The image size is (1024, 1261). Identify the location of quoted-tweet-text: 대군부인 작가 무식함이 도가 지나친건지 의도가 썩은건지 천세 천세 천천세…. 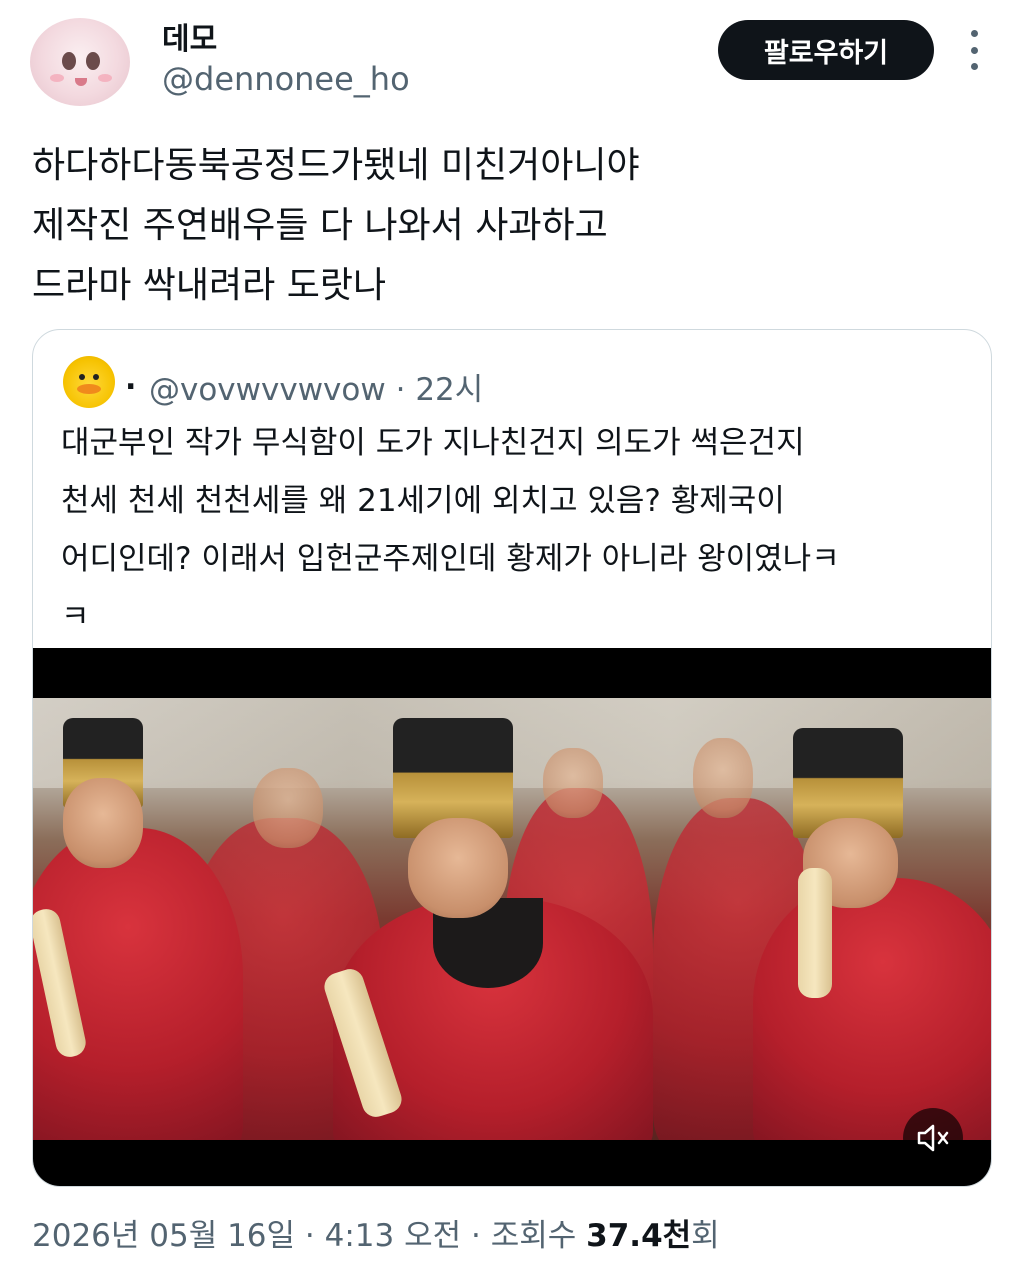
(450, 530).